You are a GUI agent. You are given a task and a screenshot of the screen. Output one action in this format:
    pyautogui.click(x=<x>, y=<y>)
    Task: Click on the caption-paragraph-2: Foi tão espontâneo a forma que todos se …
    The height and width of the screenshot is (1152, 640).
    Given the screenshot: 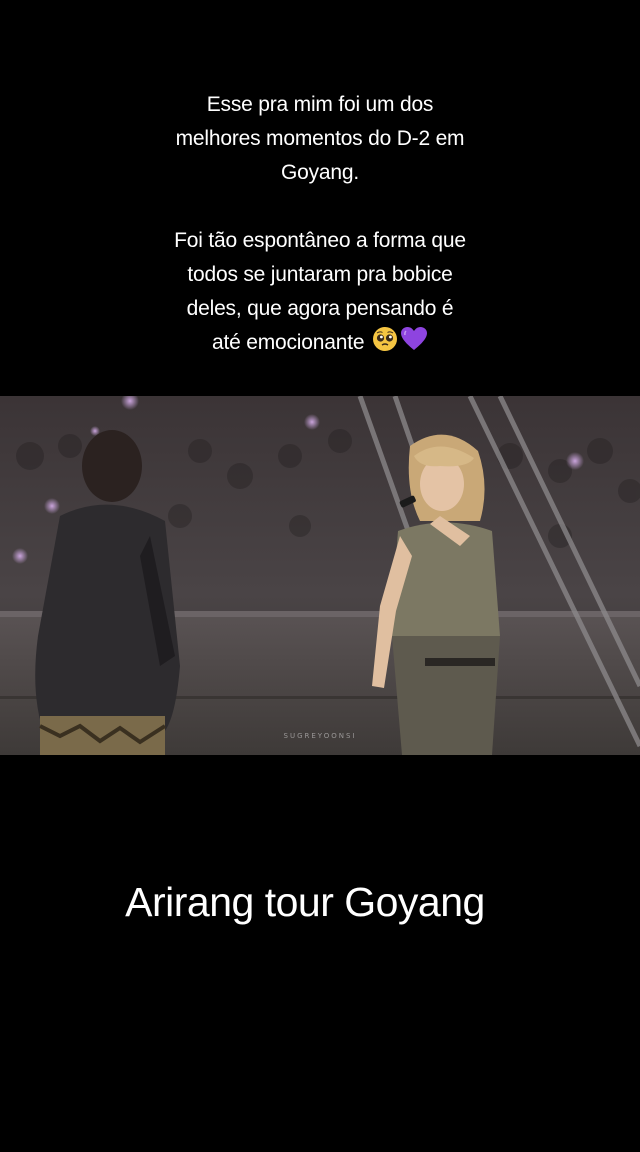 What is the action you would take?
    pyautogui.click(x=320, y=293)
    